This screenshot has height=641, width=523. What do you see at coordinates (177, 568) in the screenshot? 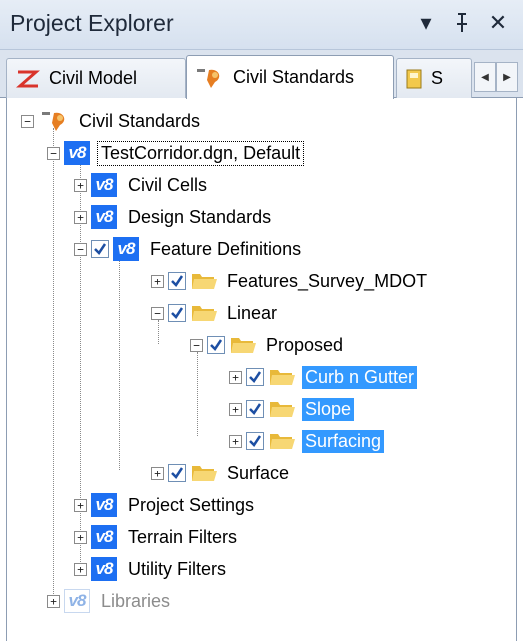
I see `tree-node-label: Utility Filters` at bounding box center [177, 568].